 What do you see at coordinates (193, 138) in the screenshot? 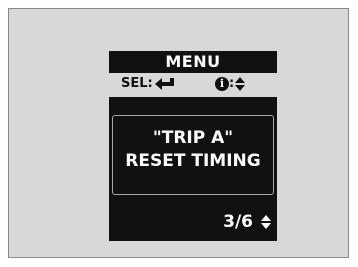
I see `message-line-1: "TRIP A"` at bounding box center [193, 138].